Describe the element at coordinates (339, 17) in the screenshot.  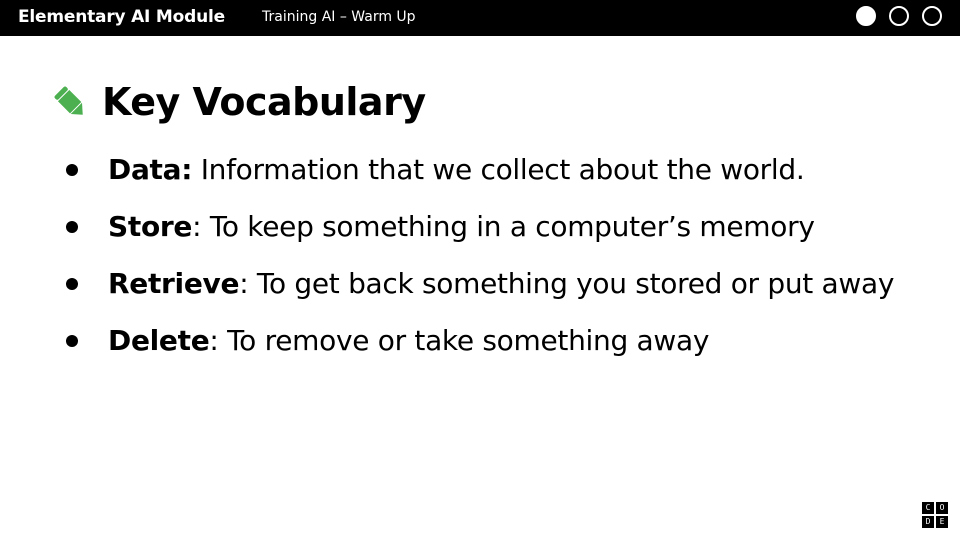
I see `lesson-title: Training AI – Warm Up` at that location.